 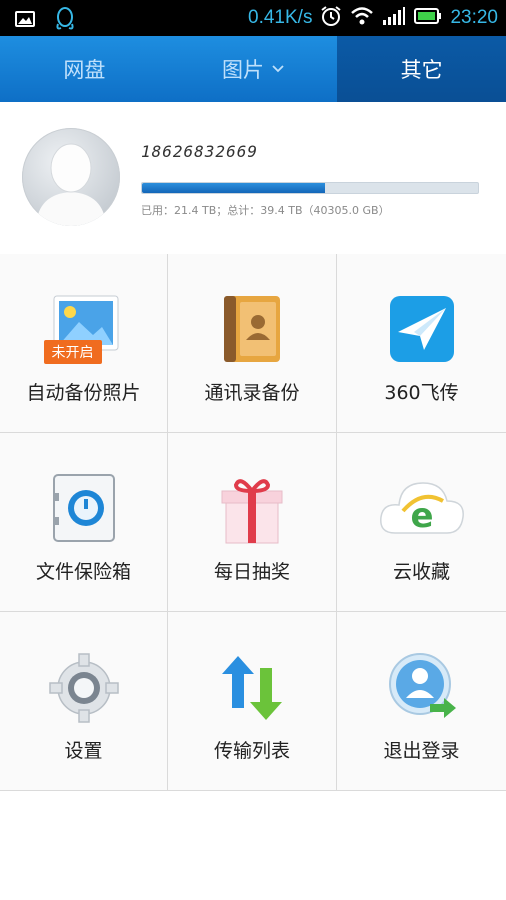 What do you see at coordinates (428, 18) in the screenshot?
I see `battery-icon` at bounding box center [428, 18].